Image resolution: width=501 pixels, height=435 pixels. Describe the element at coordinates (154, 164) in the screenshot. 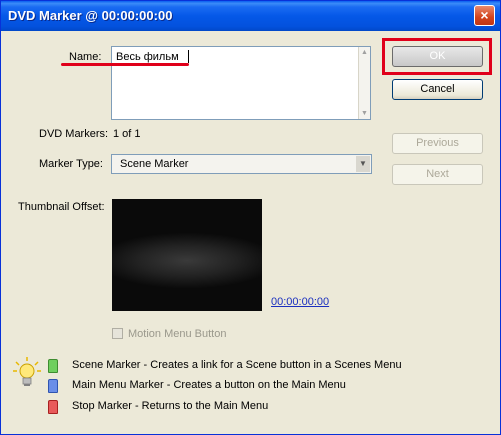

I see `marker-type-value: Scene Marker` at that location.